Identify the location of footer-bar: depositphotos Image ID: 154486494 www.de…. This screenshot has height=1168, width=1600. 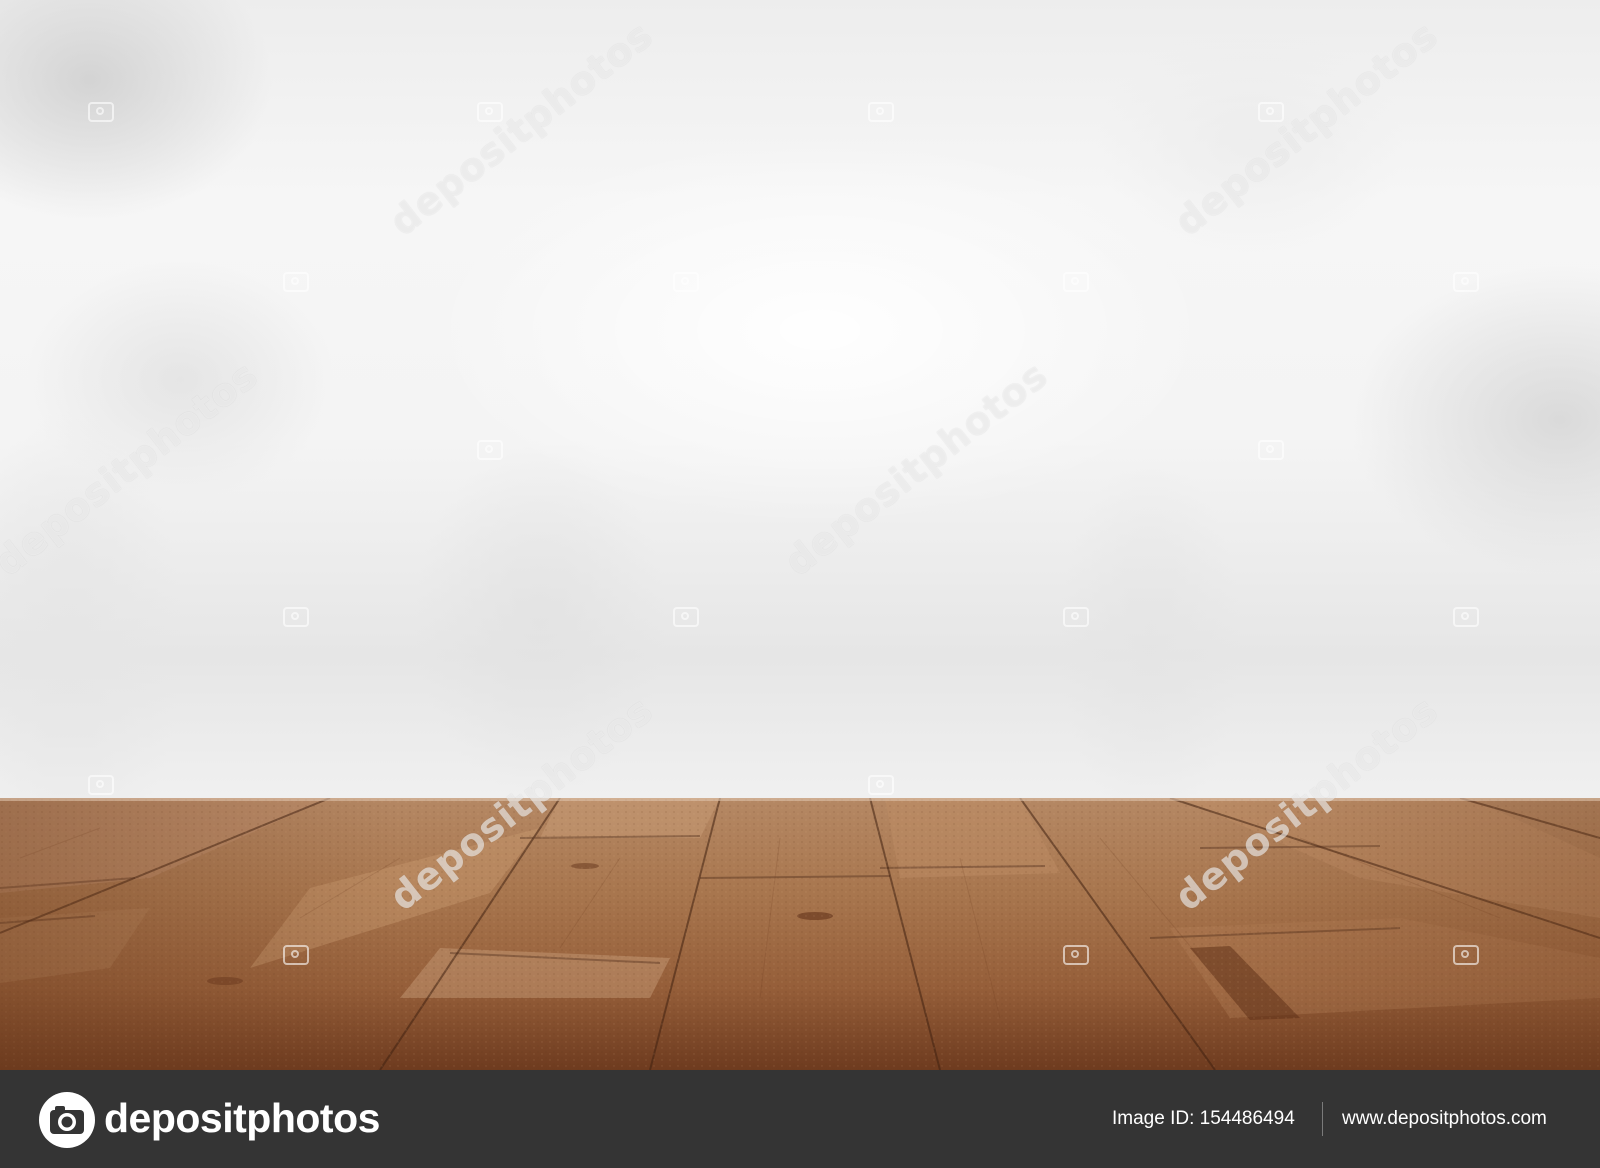
(800, 1119).